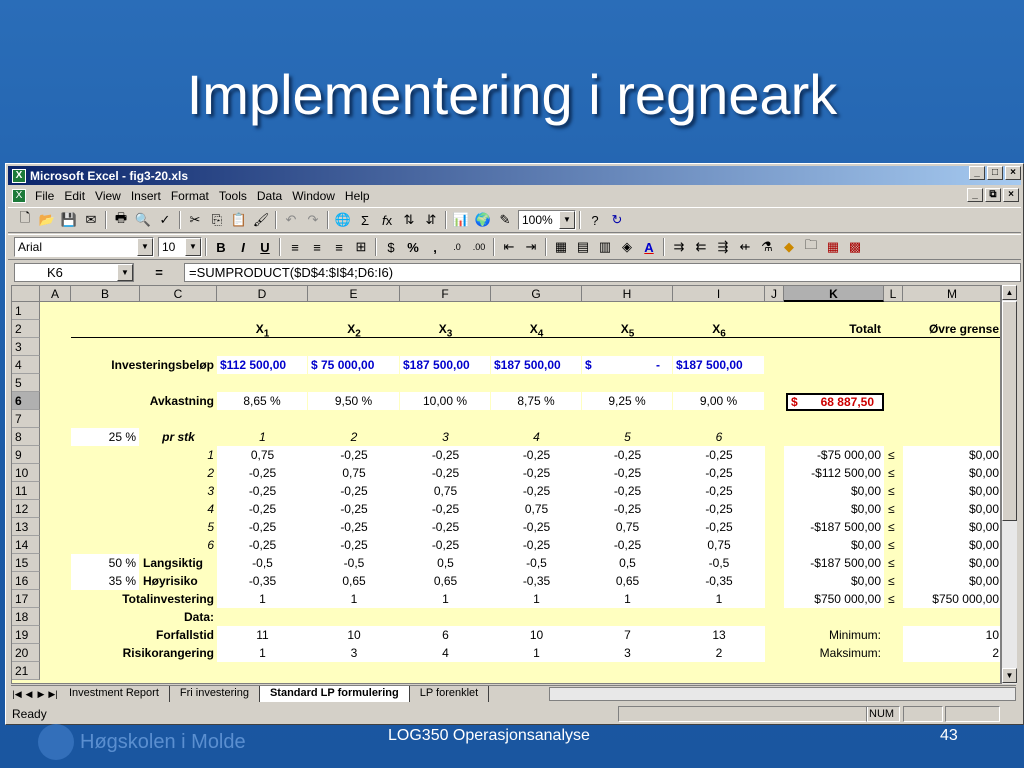 This screenshot has height=768, width=1024. Describe the element at coordinates (811, 247) in the screenshot. I see `comment-icon: 🗀` at that location.